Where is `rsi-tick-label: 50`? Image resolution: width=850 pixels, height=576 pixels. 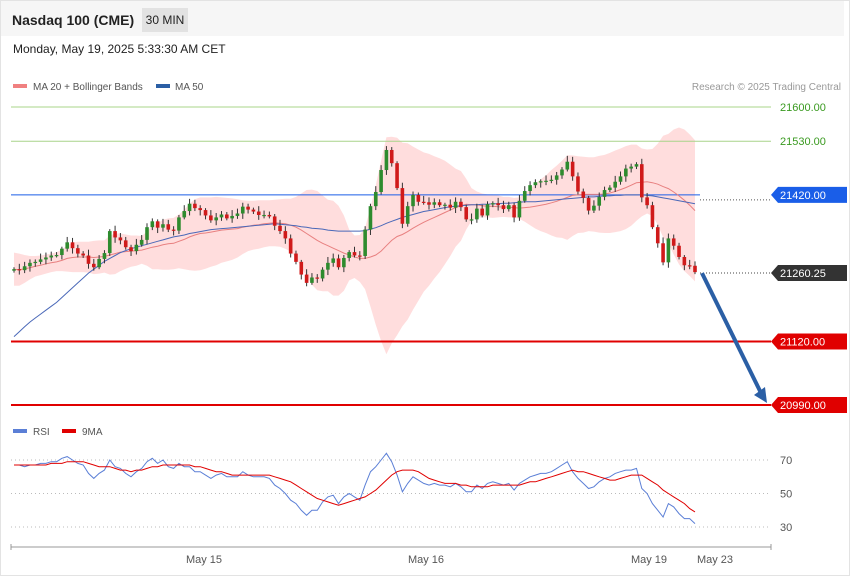
rsi-tick-label: 50 is located at coordinates (786, 495).